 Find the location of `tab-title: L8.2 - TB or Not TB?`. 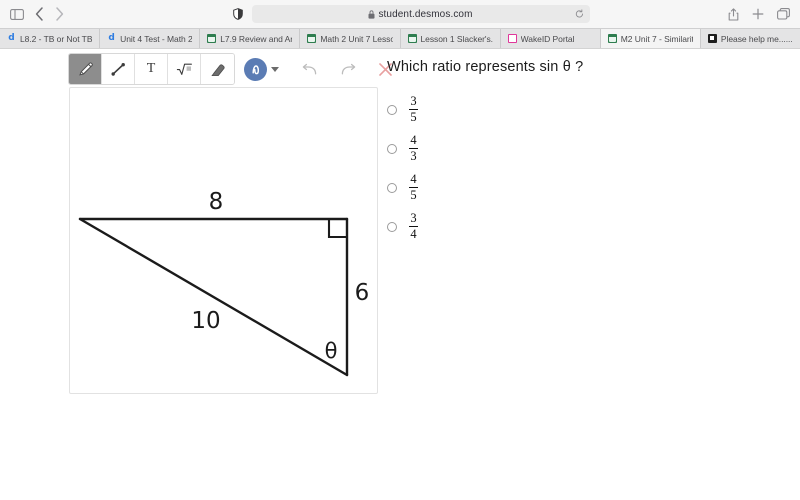

tab-title: L8.2 - TB or Not TB? is located at coordinates (56, 38).